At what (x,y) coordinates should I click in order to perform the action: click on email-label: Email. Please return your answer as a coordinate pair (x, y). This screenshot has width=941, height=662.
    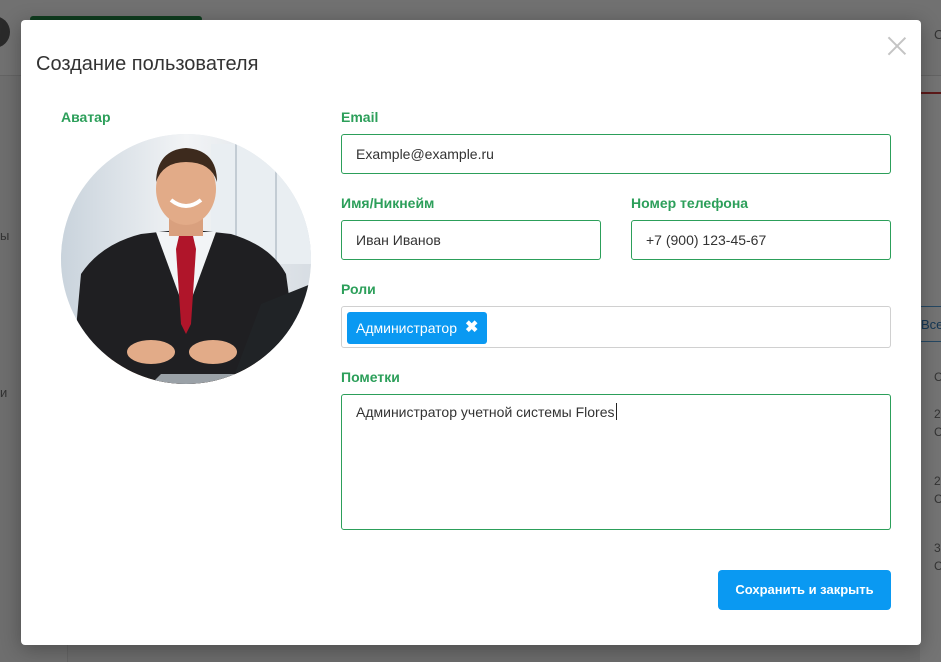
    Looking at the image, I should click on (360, 117).